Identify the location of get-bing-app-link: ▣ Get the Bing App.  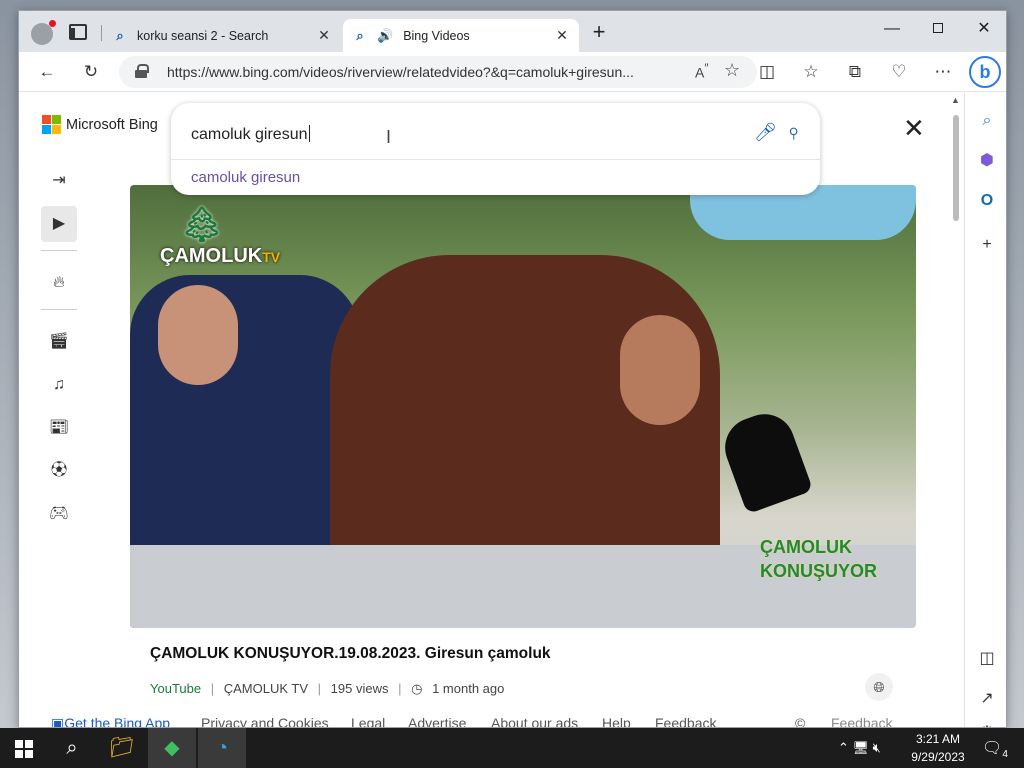
(110, 721).